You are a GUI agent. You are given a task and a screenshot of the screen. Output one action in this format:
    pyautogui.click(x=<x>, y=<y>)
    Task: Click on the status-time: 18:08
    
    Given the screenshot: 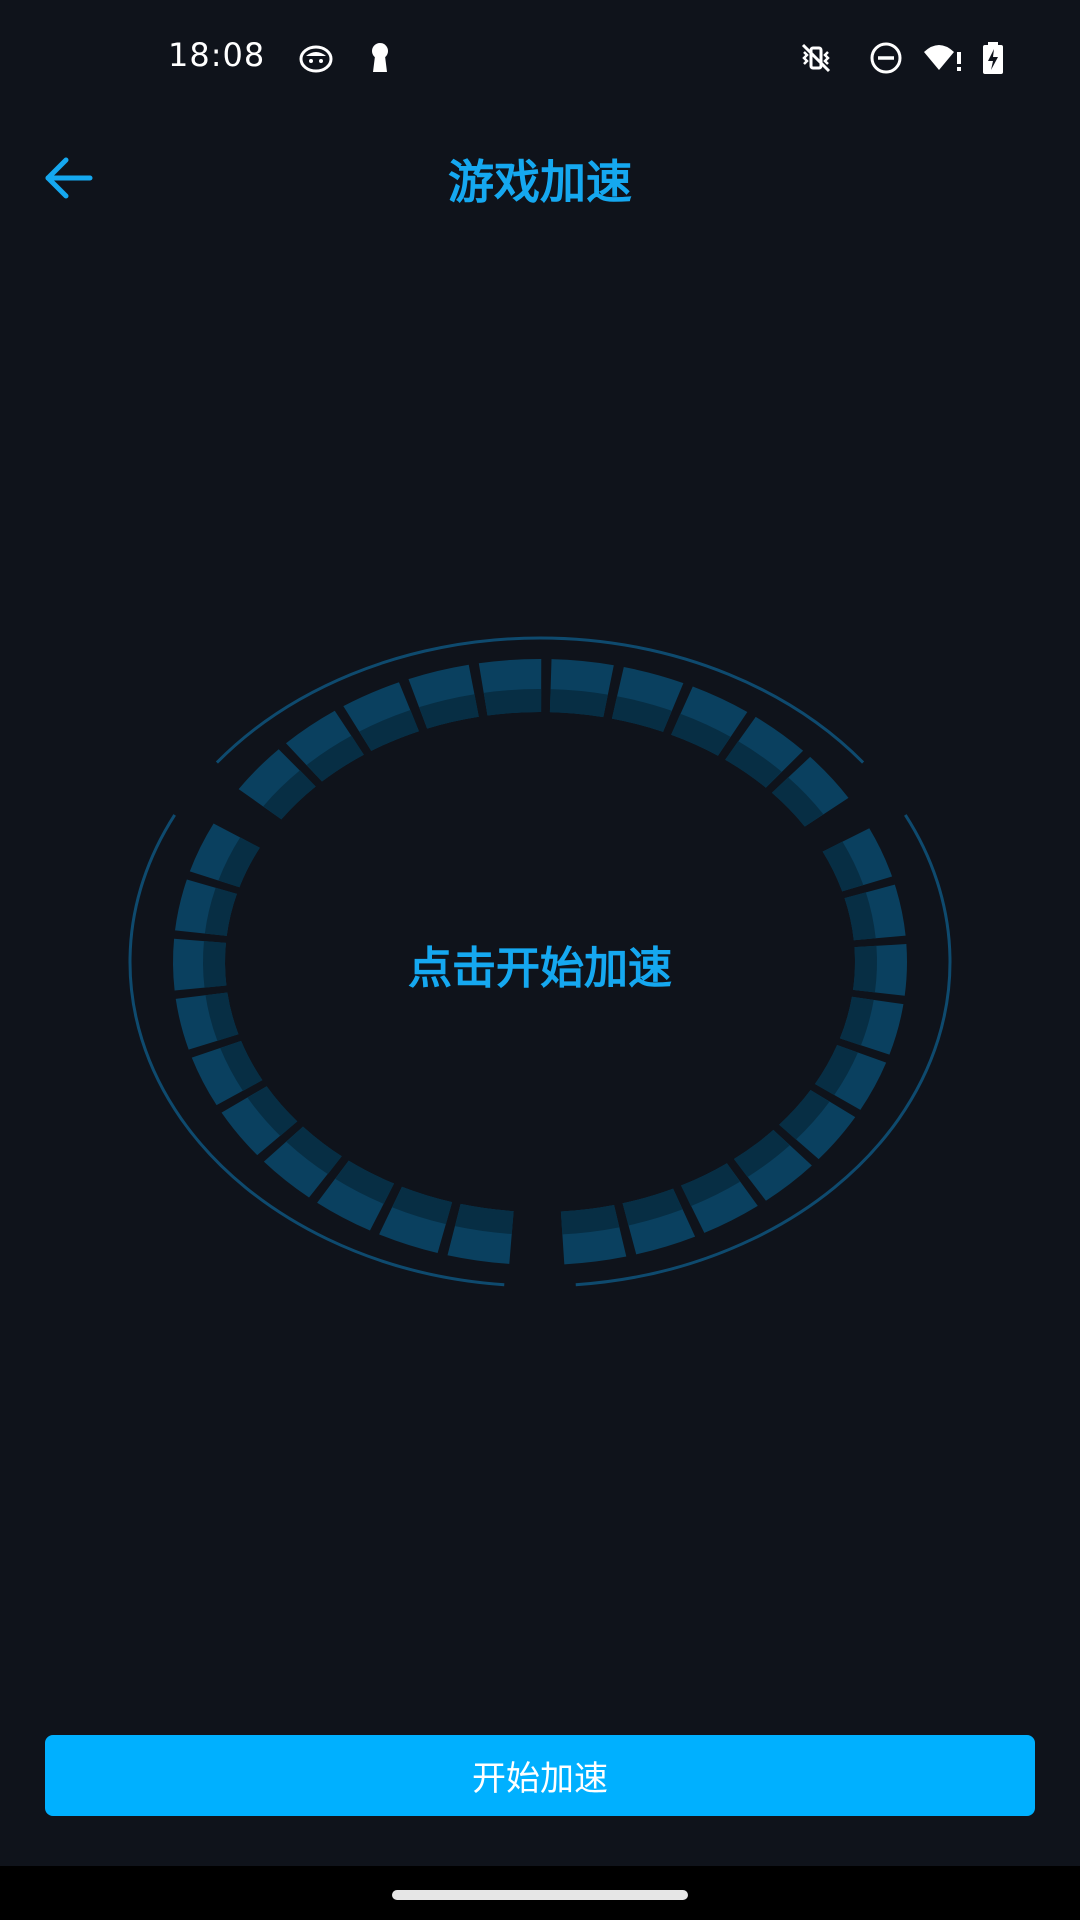 What is the action you would take?
    pyautogui.click(x=217, y=55)
    